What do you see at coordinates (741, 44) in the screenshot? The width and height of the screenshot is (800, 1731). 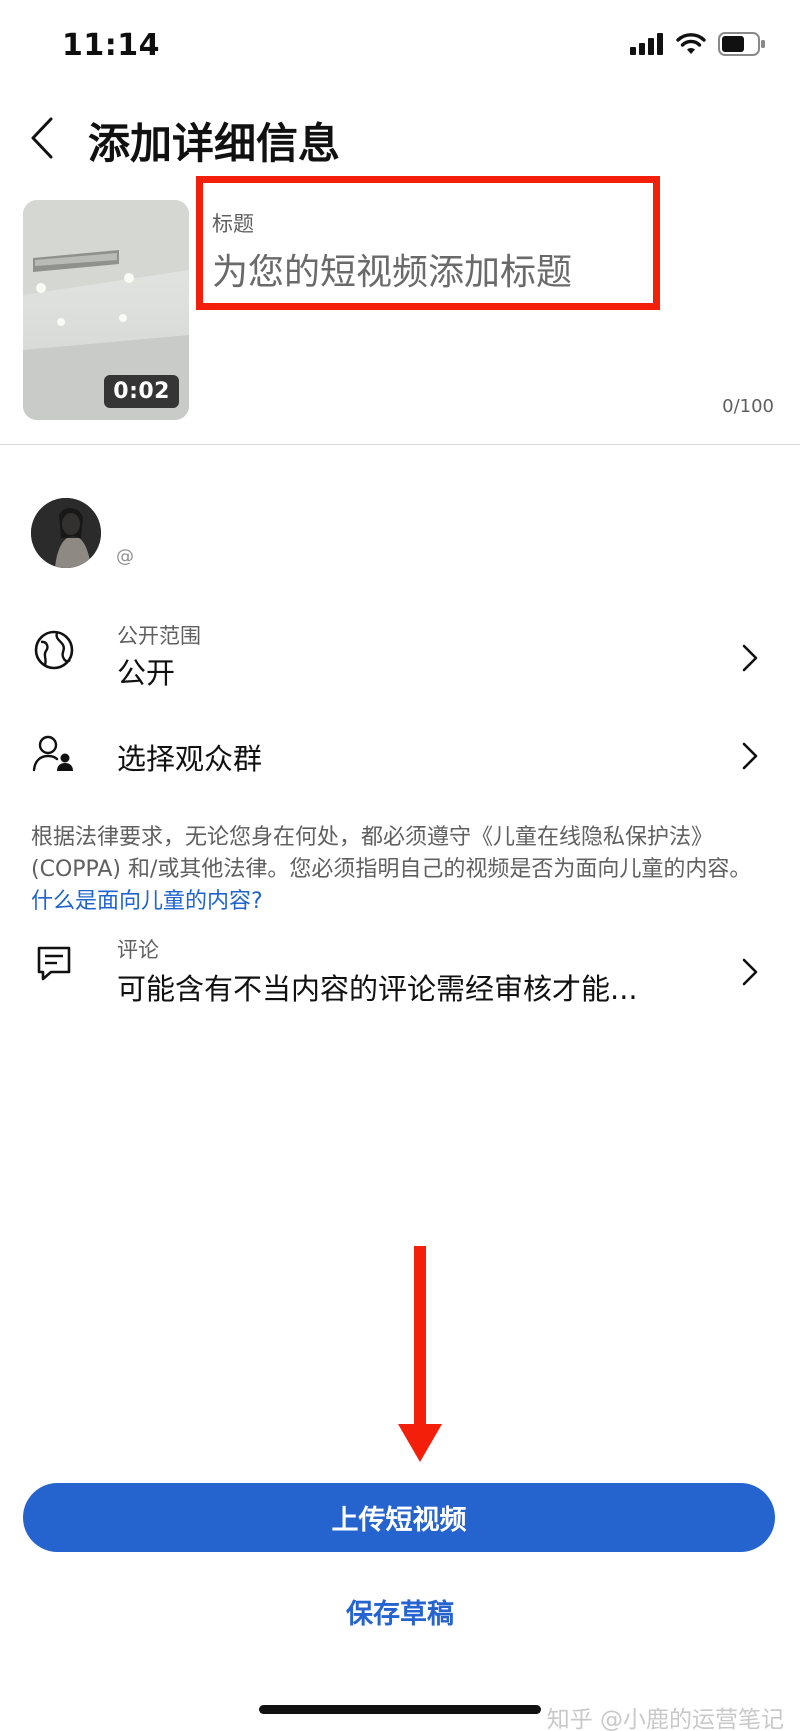 I see `battery-icon` at bounding box center [741, 44].